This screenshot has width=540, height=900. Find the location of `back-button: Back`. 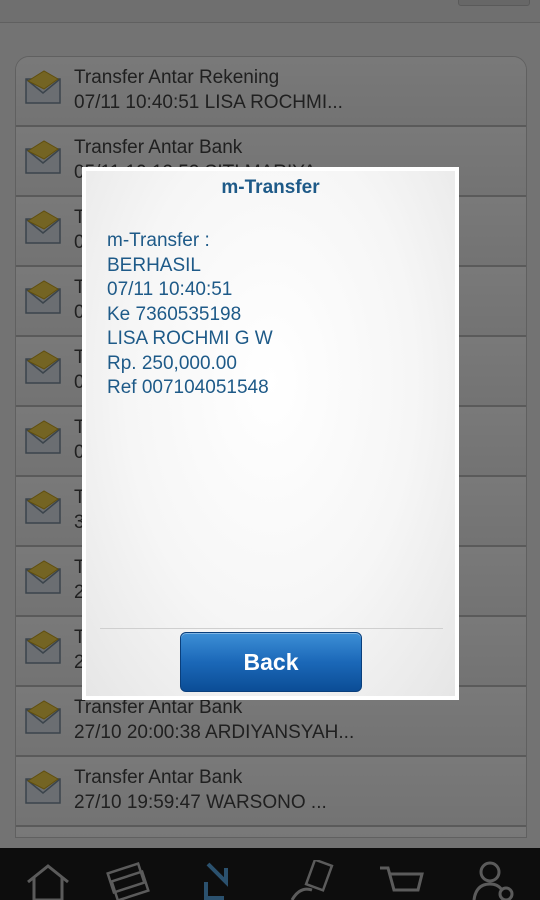

back-button: Back is located at coordinates (271, 662).